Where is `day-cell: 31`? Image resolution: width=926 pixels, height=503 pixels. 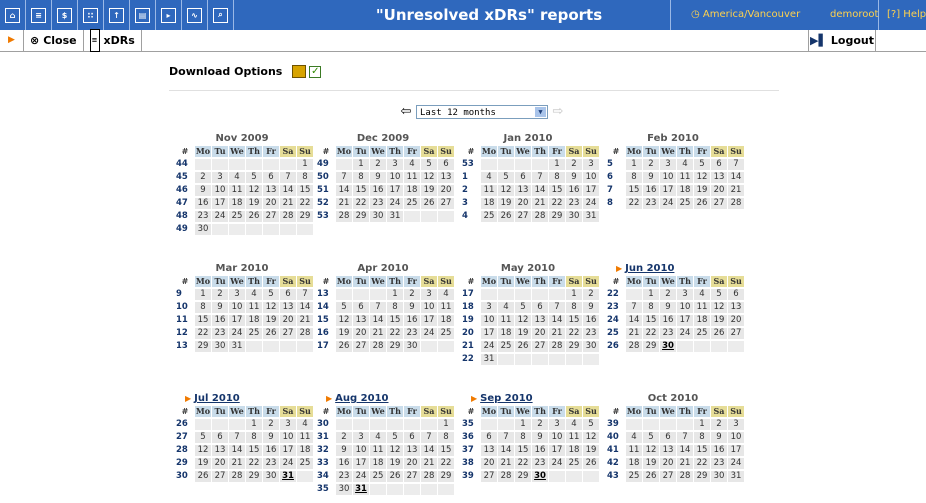
day-cell: 31 is located at coordinates (237, 346).